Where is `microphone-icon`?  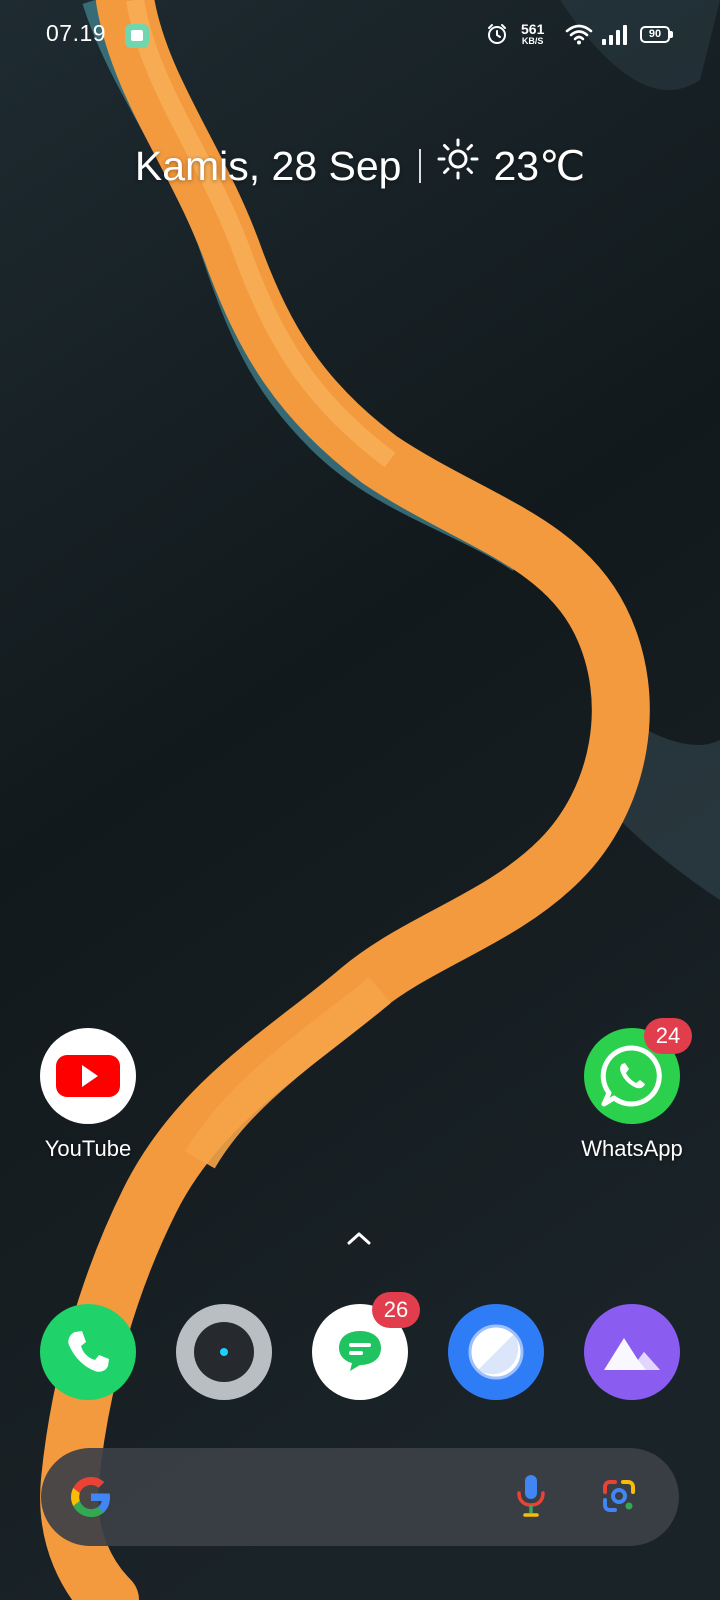
microphone-icon is located at coordinates (531, 1498).